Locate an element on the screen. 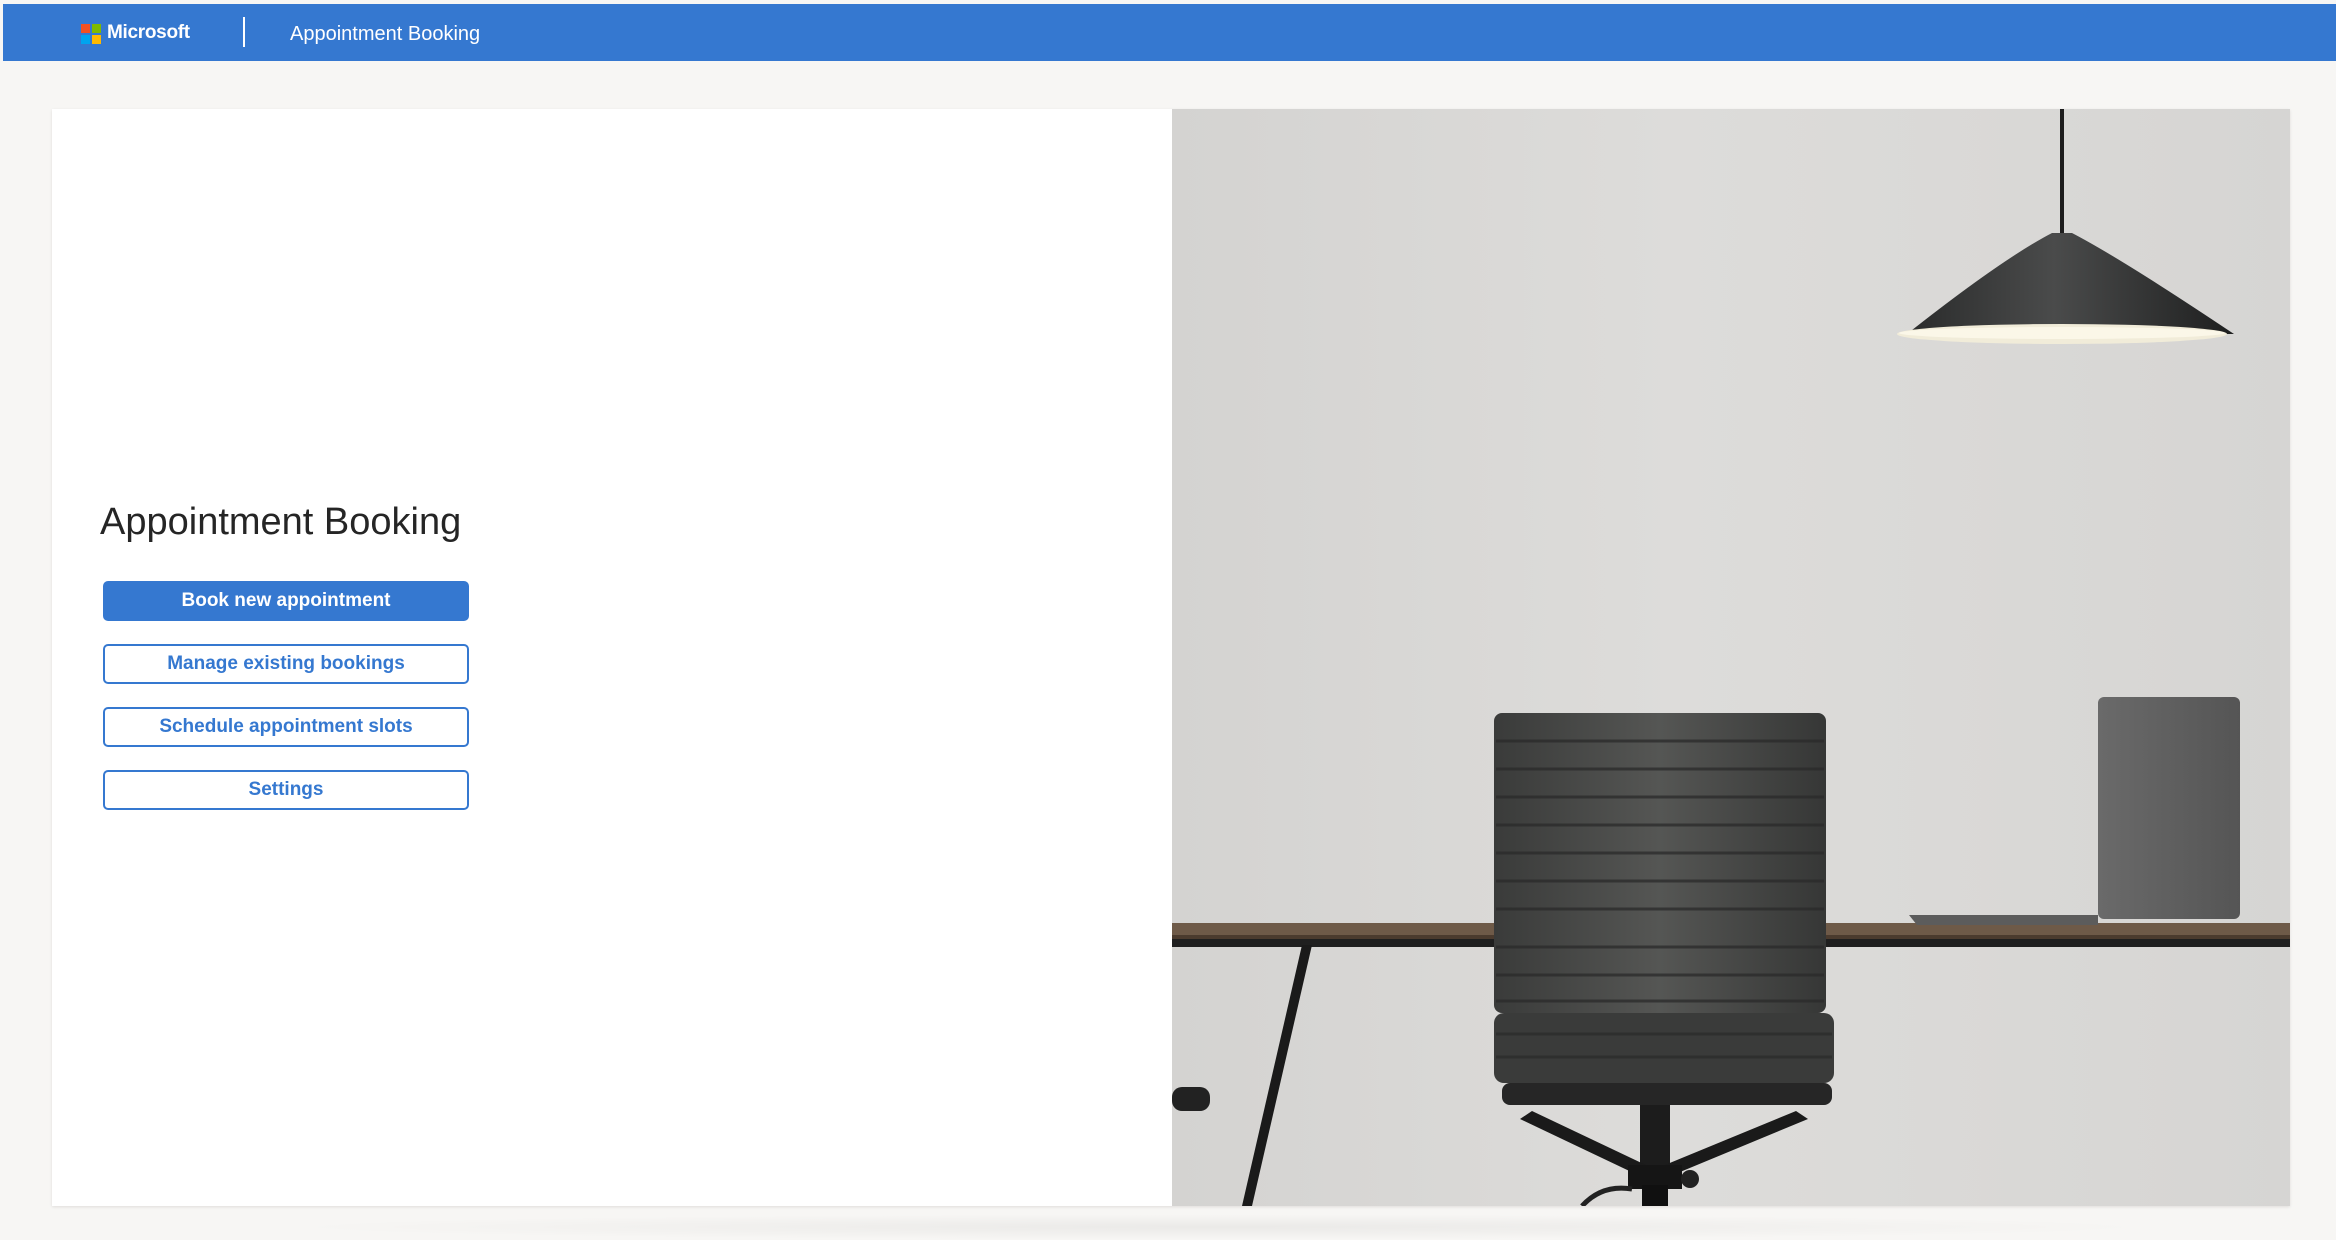 The image size is (2336, 1240). schedule-appointment-slots-button: Schedule appointment slots is located at coordinates (286, 727).